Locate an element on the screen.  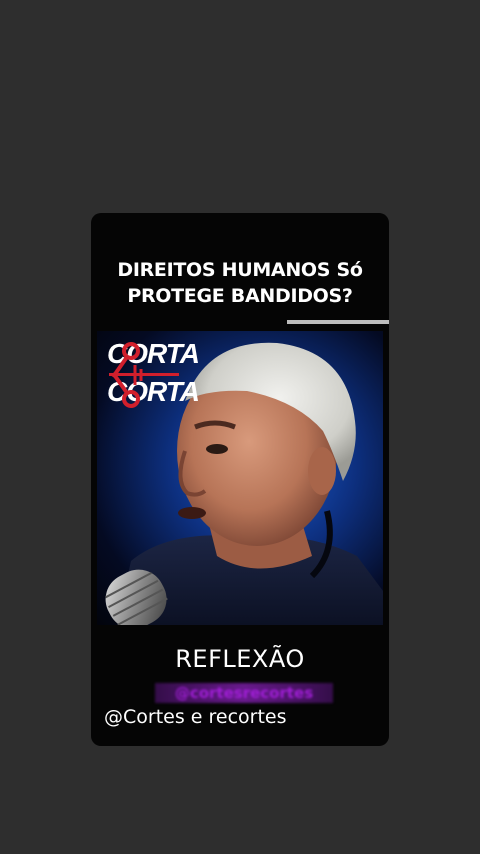
progress-bar is located at coordinates (338, 322).